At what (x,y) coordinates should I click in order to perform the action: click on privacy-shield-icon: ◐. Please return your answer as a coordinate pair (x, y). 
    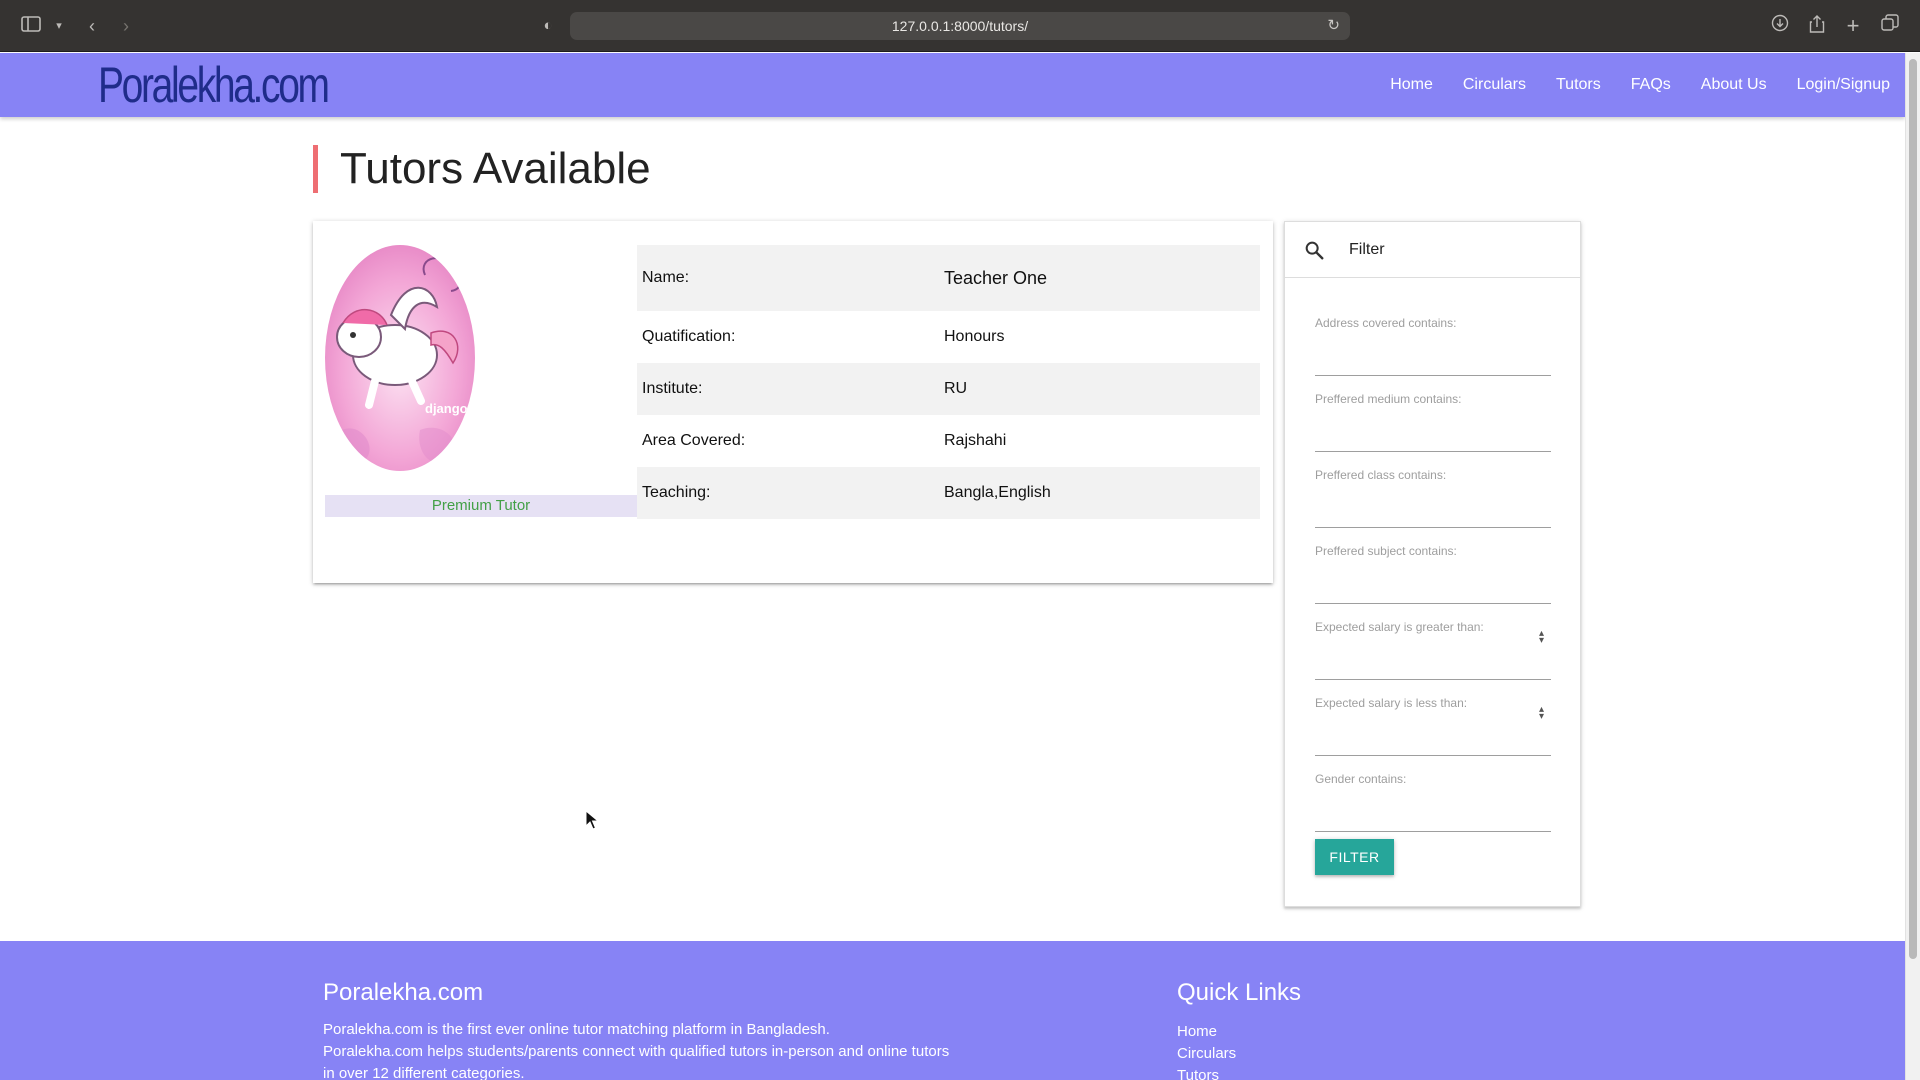
    Looking at the image, I should click on (548, 26).